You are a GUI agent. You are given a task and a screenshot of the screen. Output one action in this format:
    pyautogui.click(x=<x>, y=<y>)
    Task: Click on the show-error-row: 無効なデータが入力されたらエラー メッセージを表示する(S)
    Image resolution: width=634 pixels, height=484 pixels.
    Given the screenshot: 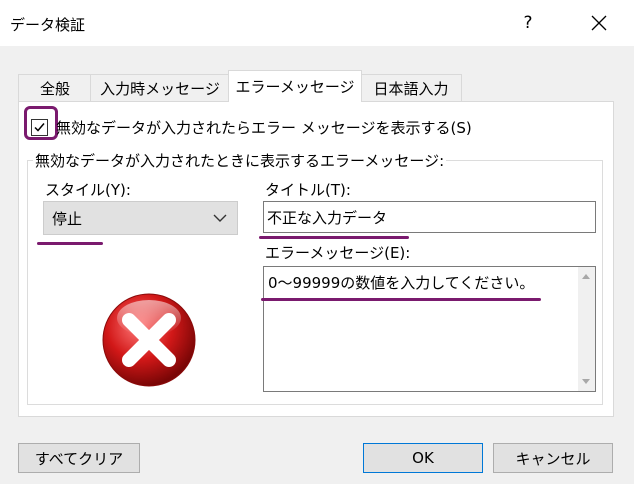 What is the action you would take?
    pyautogui.click(x=251, y=127)
    